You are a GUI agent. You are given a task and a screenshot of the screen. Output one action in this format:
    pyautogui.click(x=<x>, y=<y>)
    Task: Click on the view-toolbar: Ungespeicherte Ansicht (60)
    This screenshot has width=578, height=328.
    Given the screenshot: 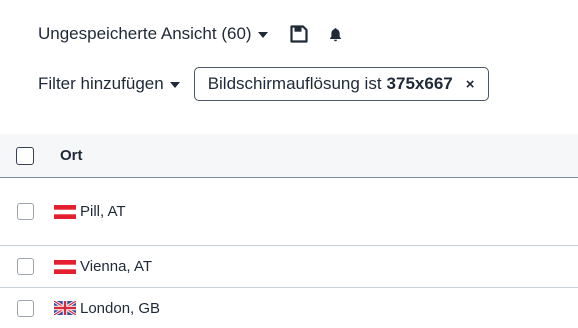 What is the action you would take?
    pyautogui.click(x=190, y=34)
    